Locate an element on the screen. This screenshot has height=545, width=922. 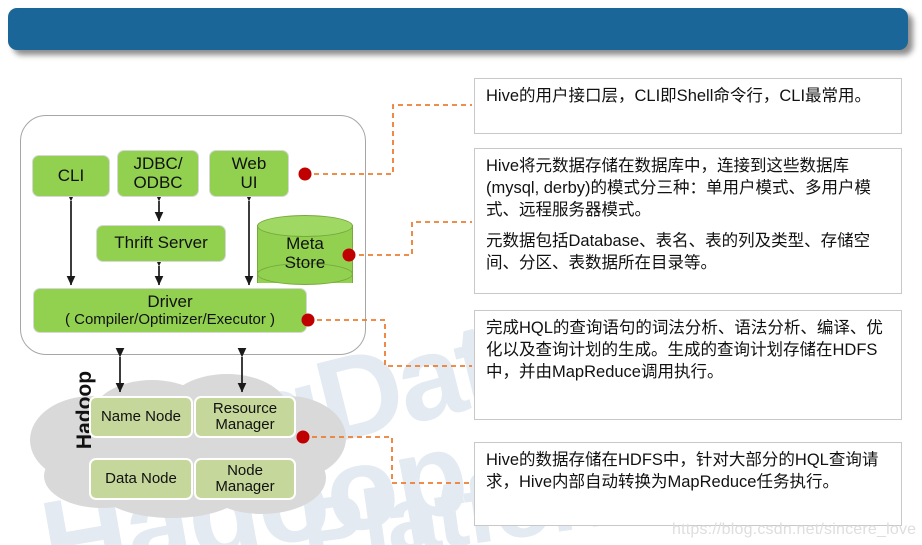
node-web-ui-line1: Web is located at coordinates (249, 164).